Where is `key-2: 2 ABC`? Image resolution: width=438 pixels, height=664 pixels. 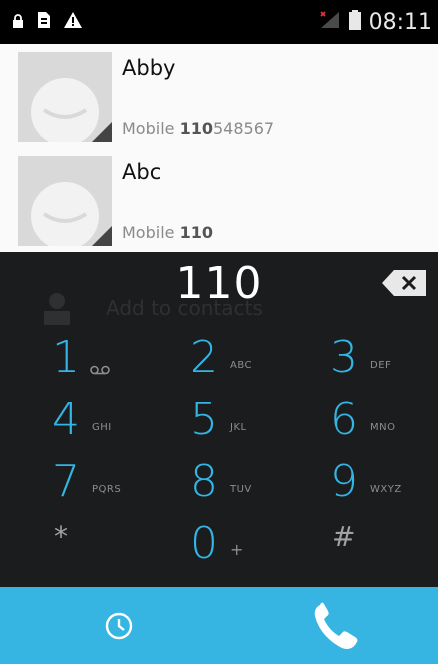
key-2: 2 ABC is located at coordinates (210, 359).